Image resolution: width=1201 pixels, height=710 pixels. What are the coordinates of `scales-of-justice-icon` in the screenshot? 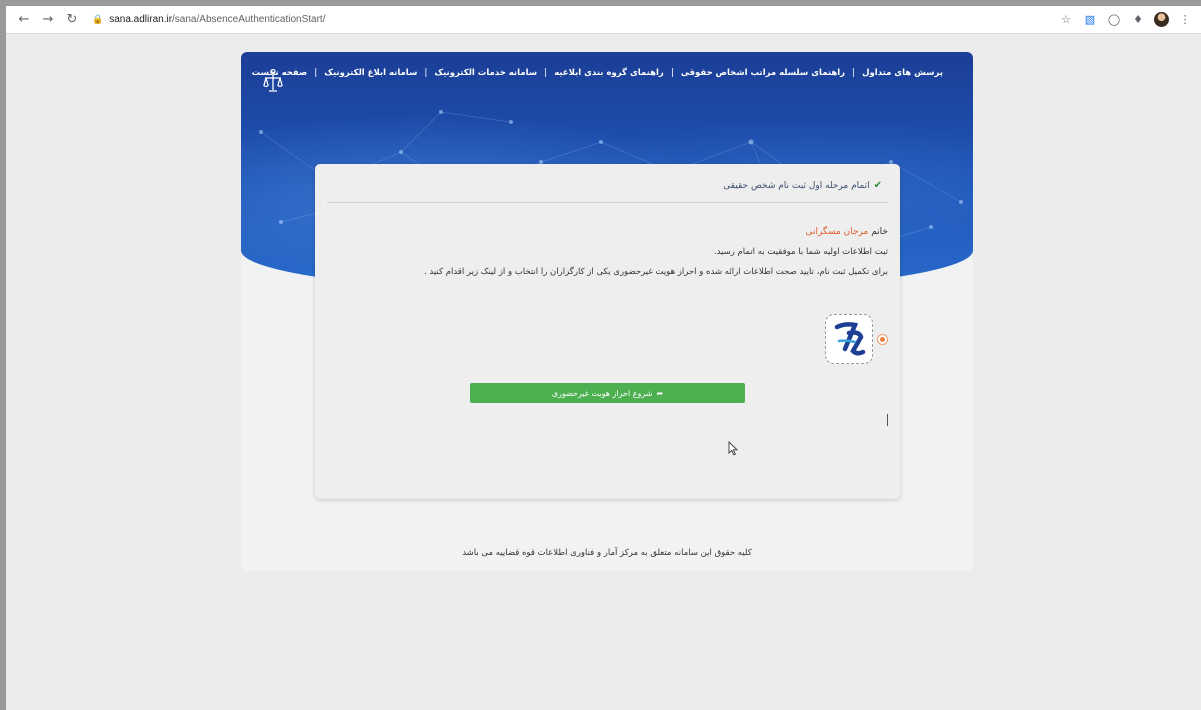 It's located at (273, 81).